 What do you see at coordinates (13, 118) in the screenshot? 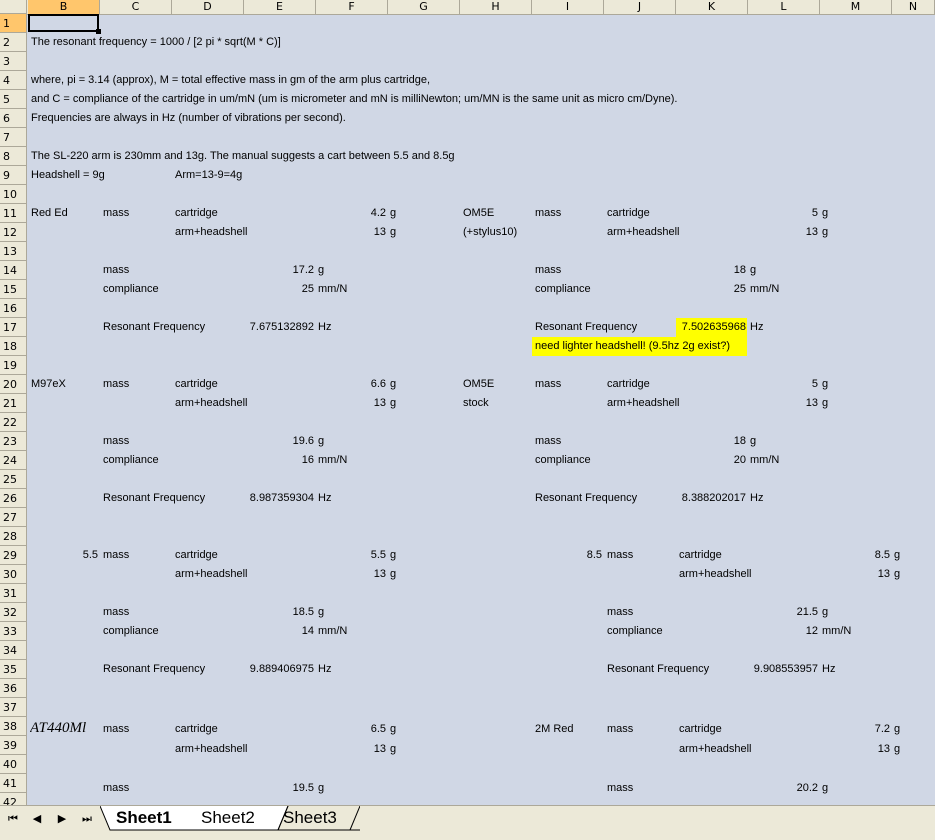
I see `row-header-6: 6` at bounding box center [13, 118].